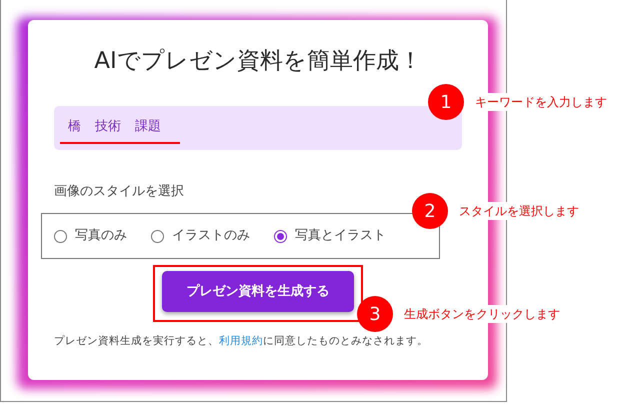  I want to click on style-label: 画像のスタイルを選択, so click(119, 191).